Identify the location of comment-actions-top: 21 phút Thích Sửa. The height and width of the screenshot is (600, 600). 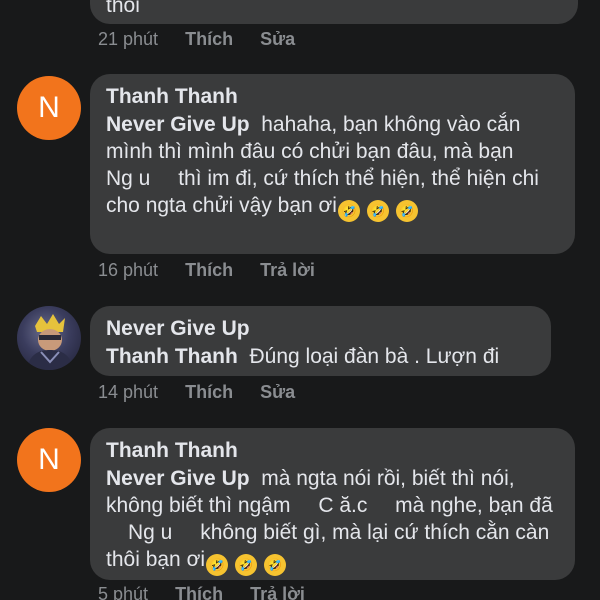
(207, 39).